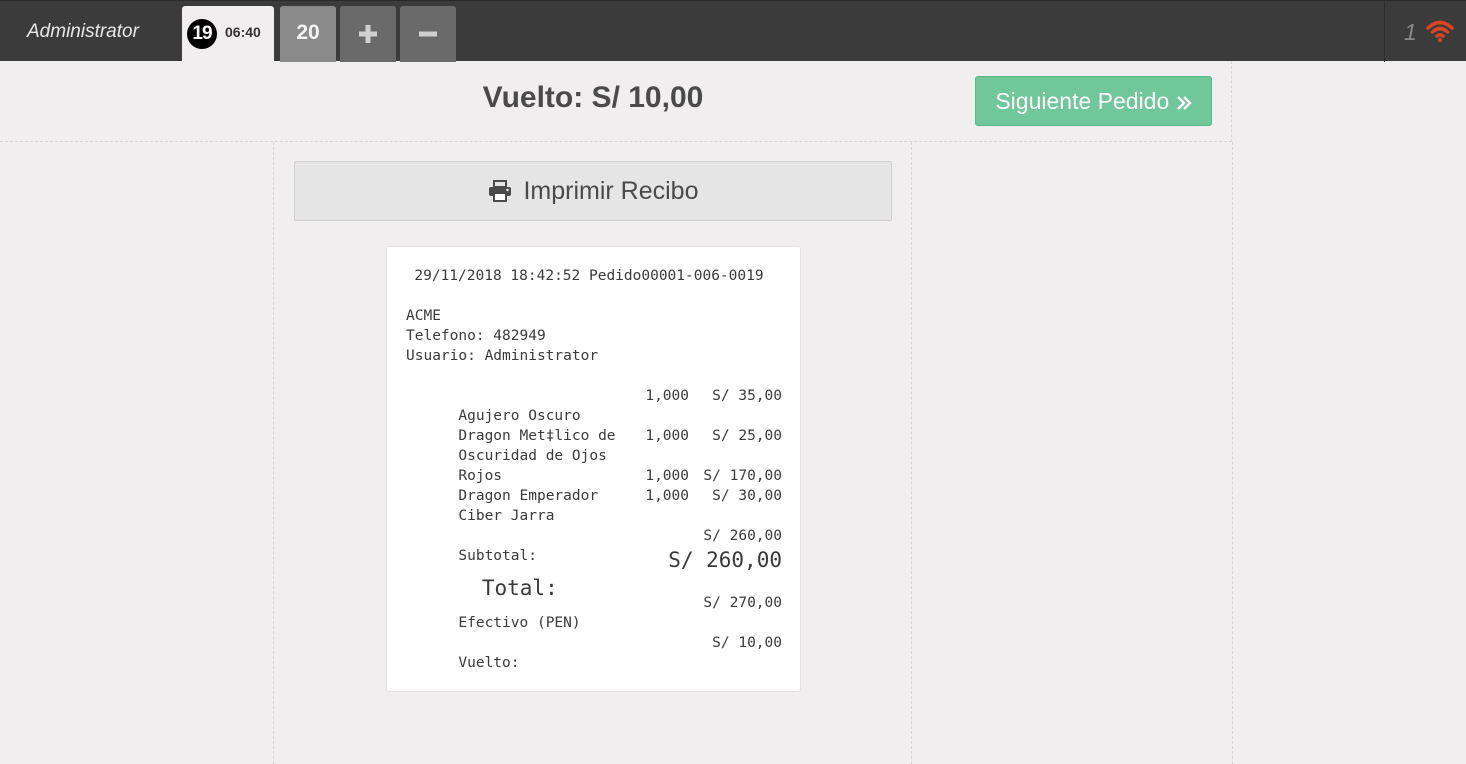 The width and height of the screenshot is (1466, 764). I want to click on subtotal-value: S/ 260,00, so click(742, 536).